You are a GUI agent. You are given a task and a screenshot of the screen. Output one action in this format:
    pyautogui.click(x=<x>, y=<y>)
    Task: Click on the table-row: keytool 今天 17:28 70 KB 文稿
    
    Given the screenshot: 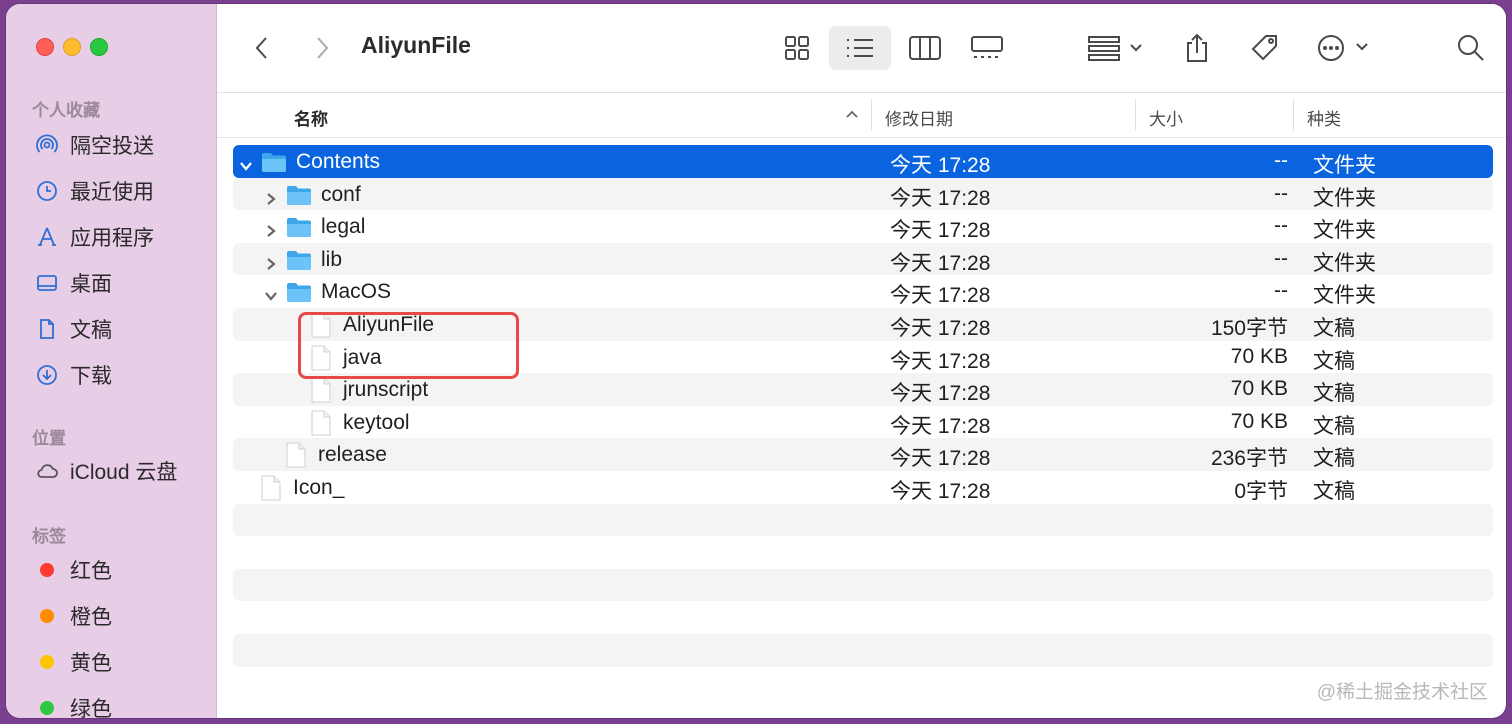 What is the action you would take?
    pyautogui.click(x=863, y=422)
    